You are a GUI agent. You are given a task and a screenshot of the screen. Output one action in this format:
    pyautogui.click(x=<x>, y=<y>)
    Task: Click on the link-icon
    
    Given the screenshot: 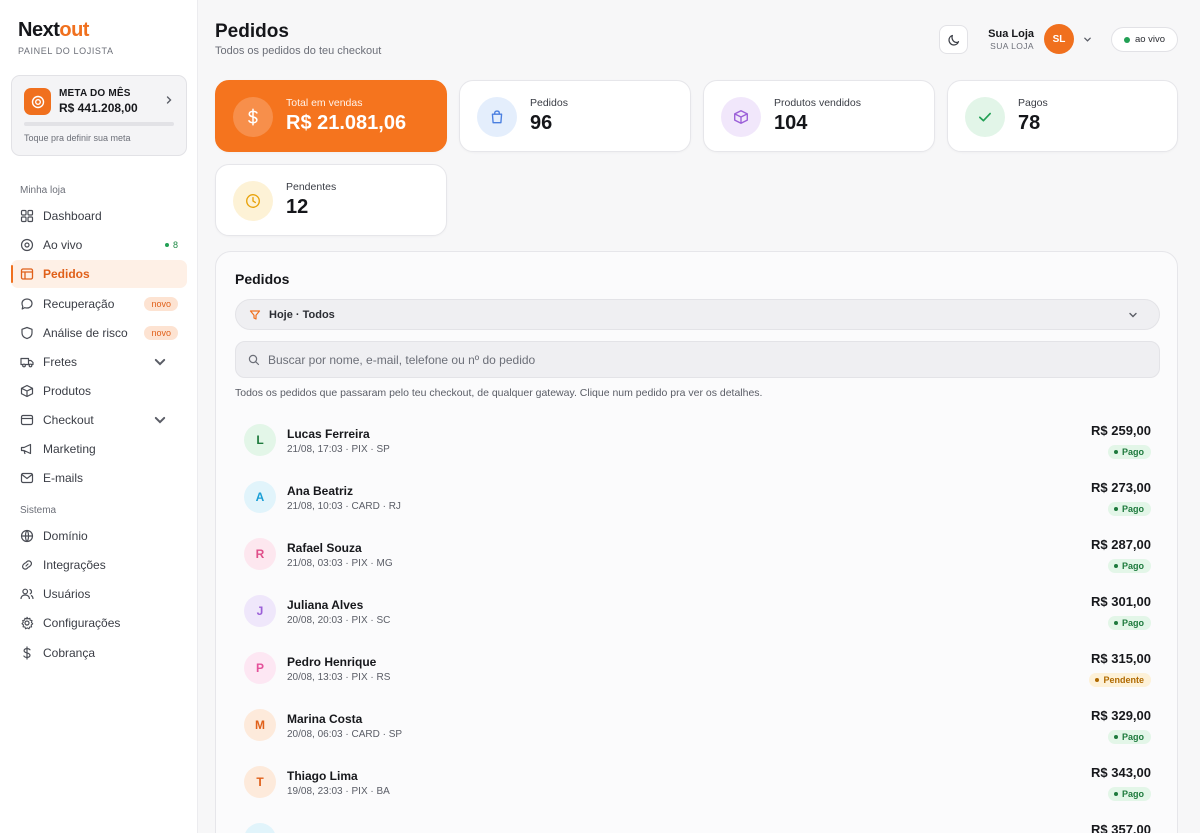 What is the action you would take?
    pyautogui.click(x=27, y=565)
    